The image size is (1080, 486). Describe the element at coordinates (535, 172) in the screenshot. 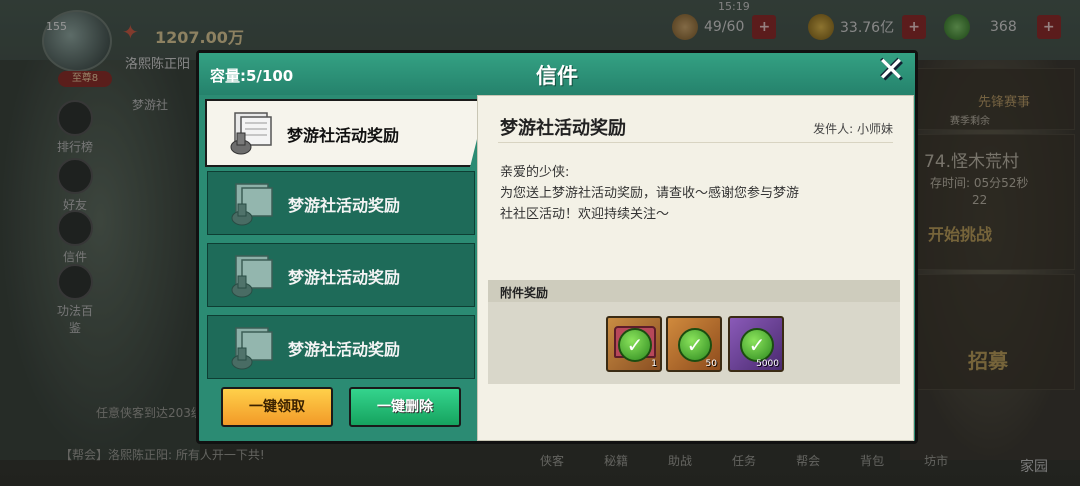

I see `mail-body-line: 亲爱的少侠:` at that location.